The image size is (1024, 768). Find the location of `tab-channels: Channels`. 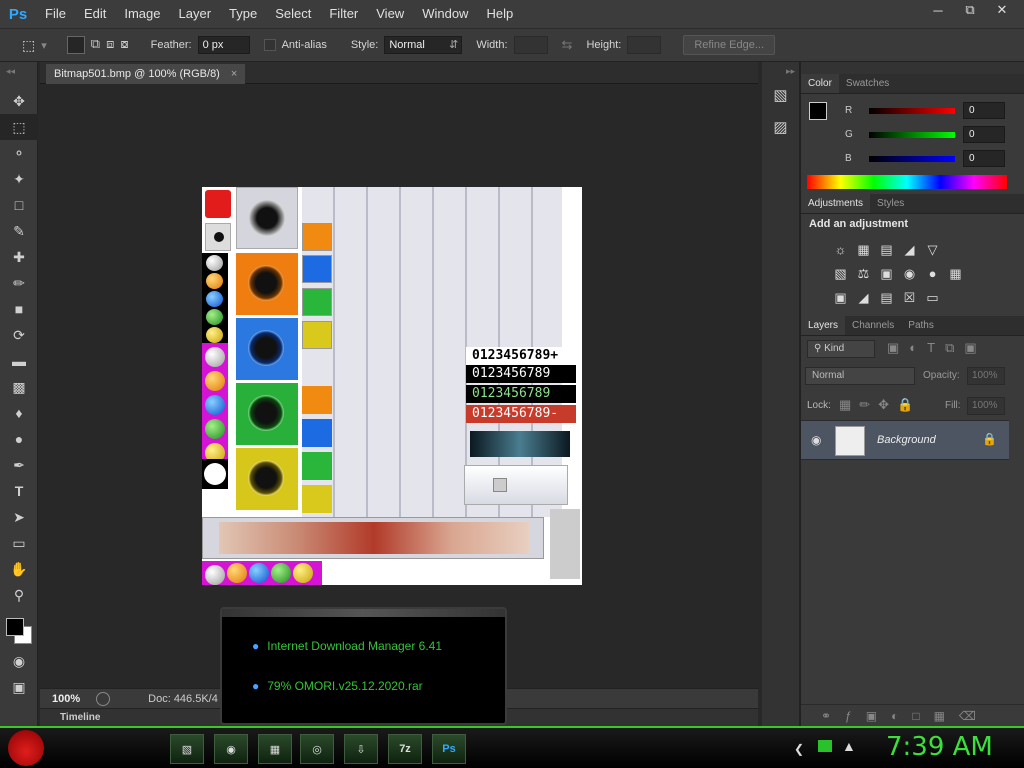

tab-channels: Channels is located at coordinates (873, 325).